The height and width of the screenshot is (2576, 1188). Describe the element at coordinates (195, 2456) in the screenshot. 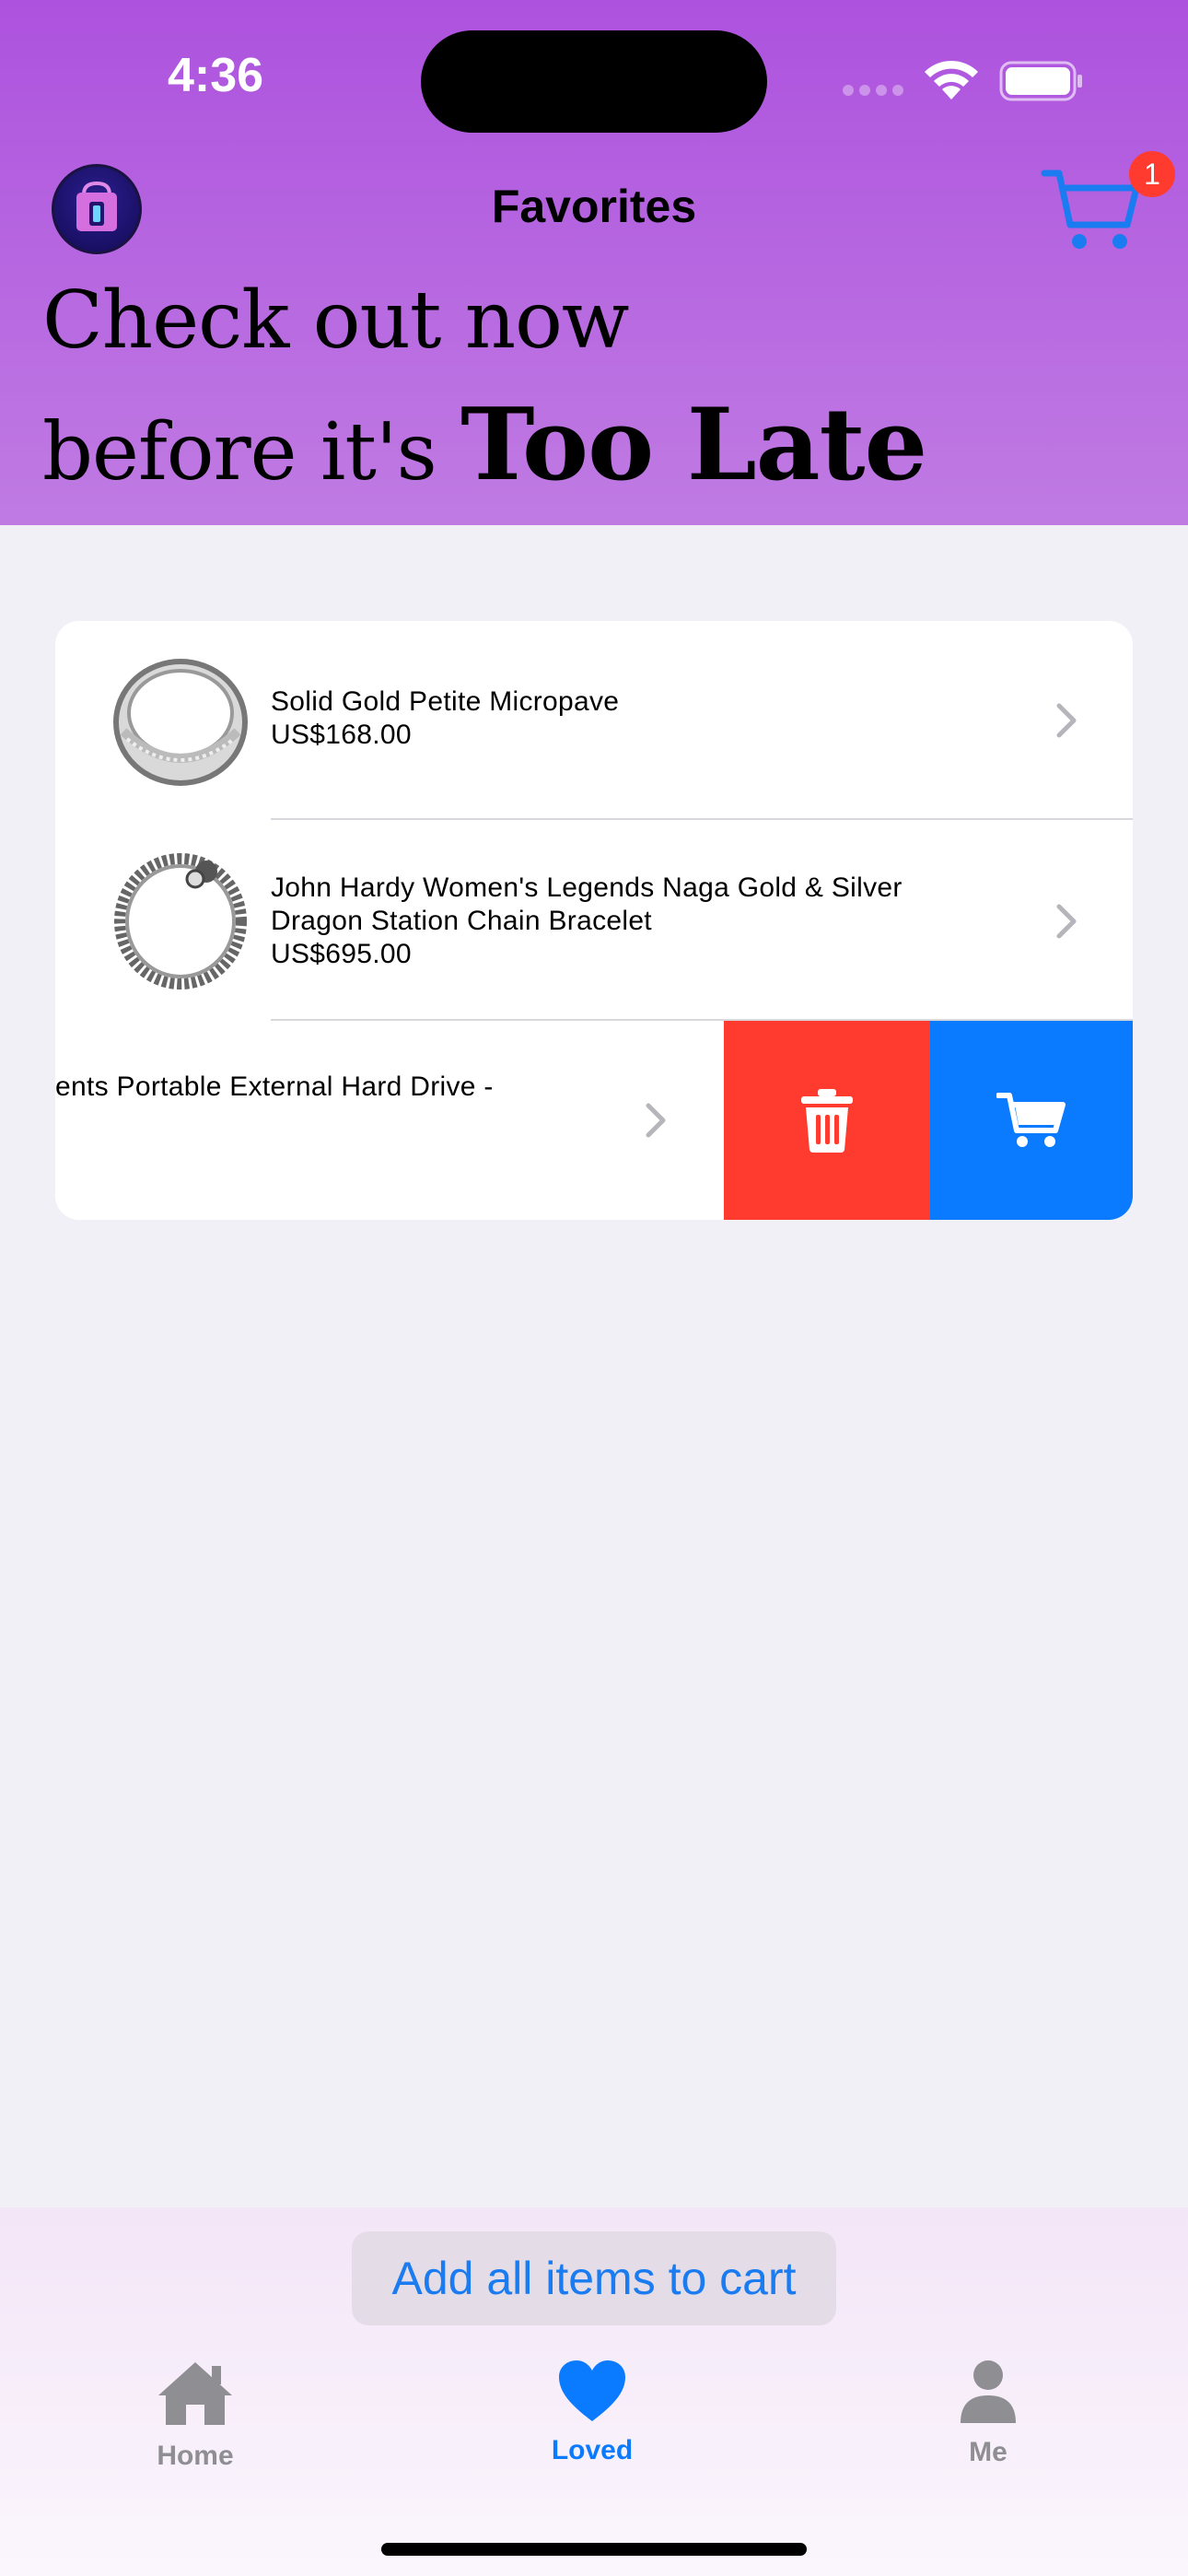

I see `tab-label: Home` at that location.